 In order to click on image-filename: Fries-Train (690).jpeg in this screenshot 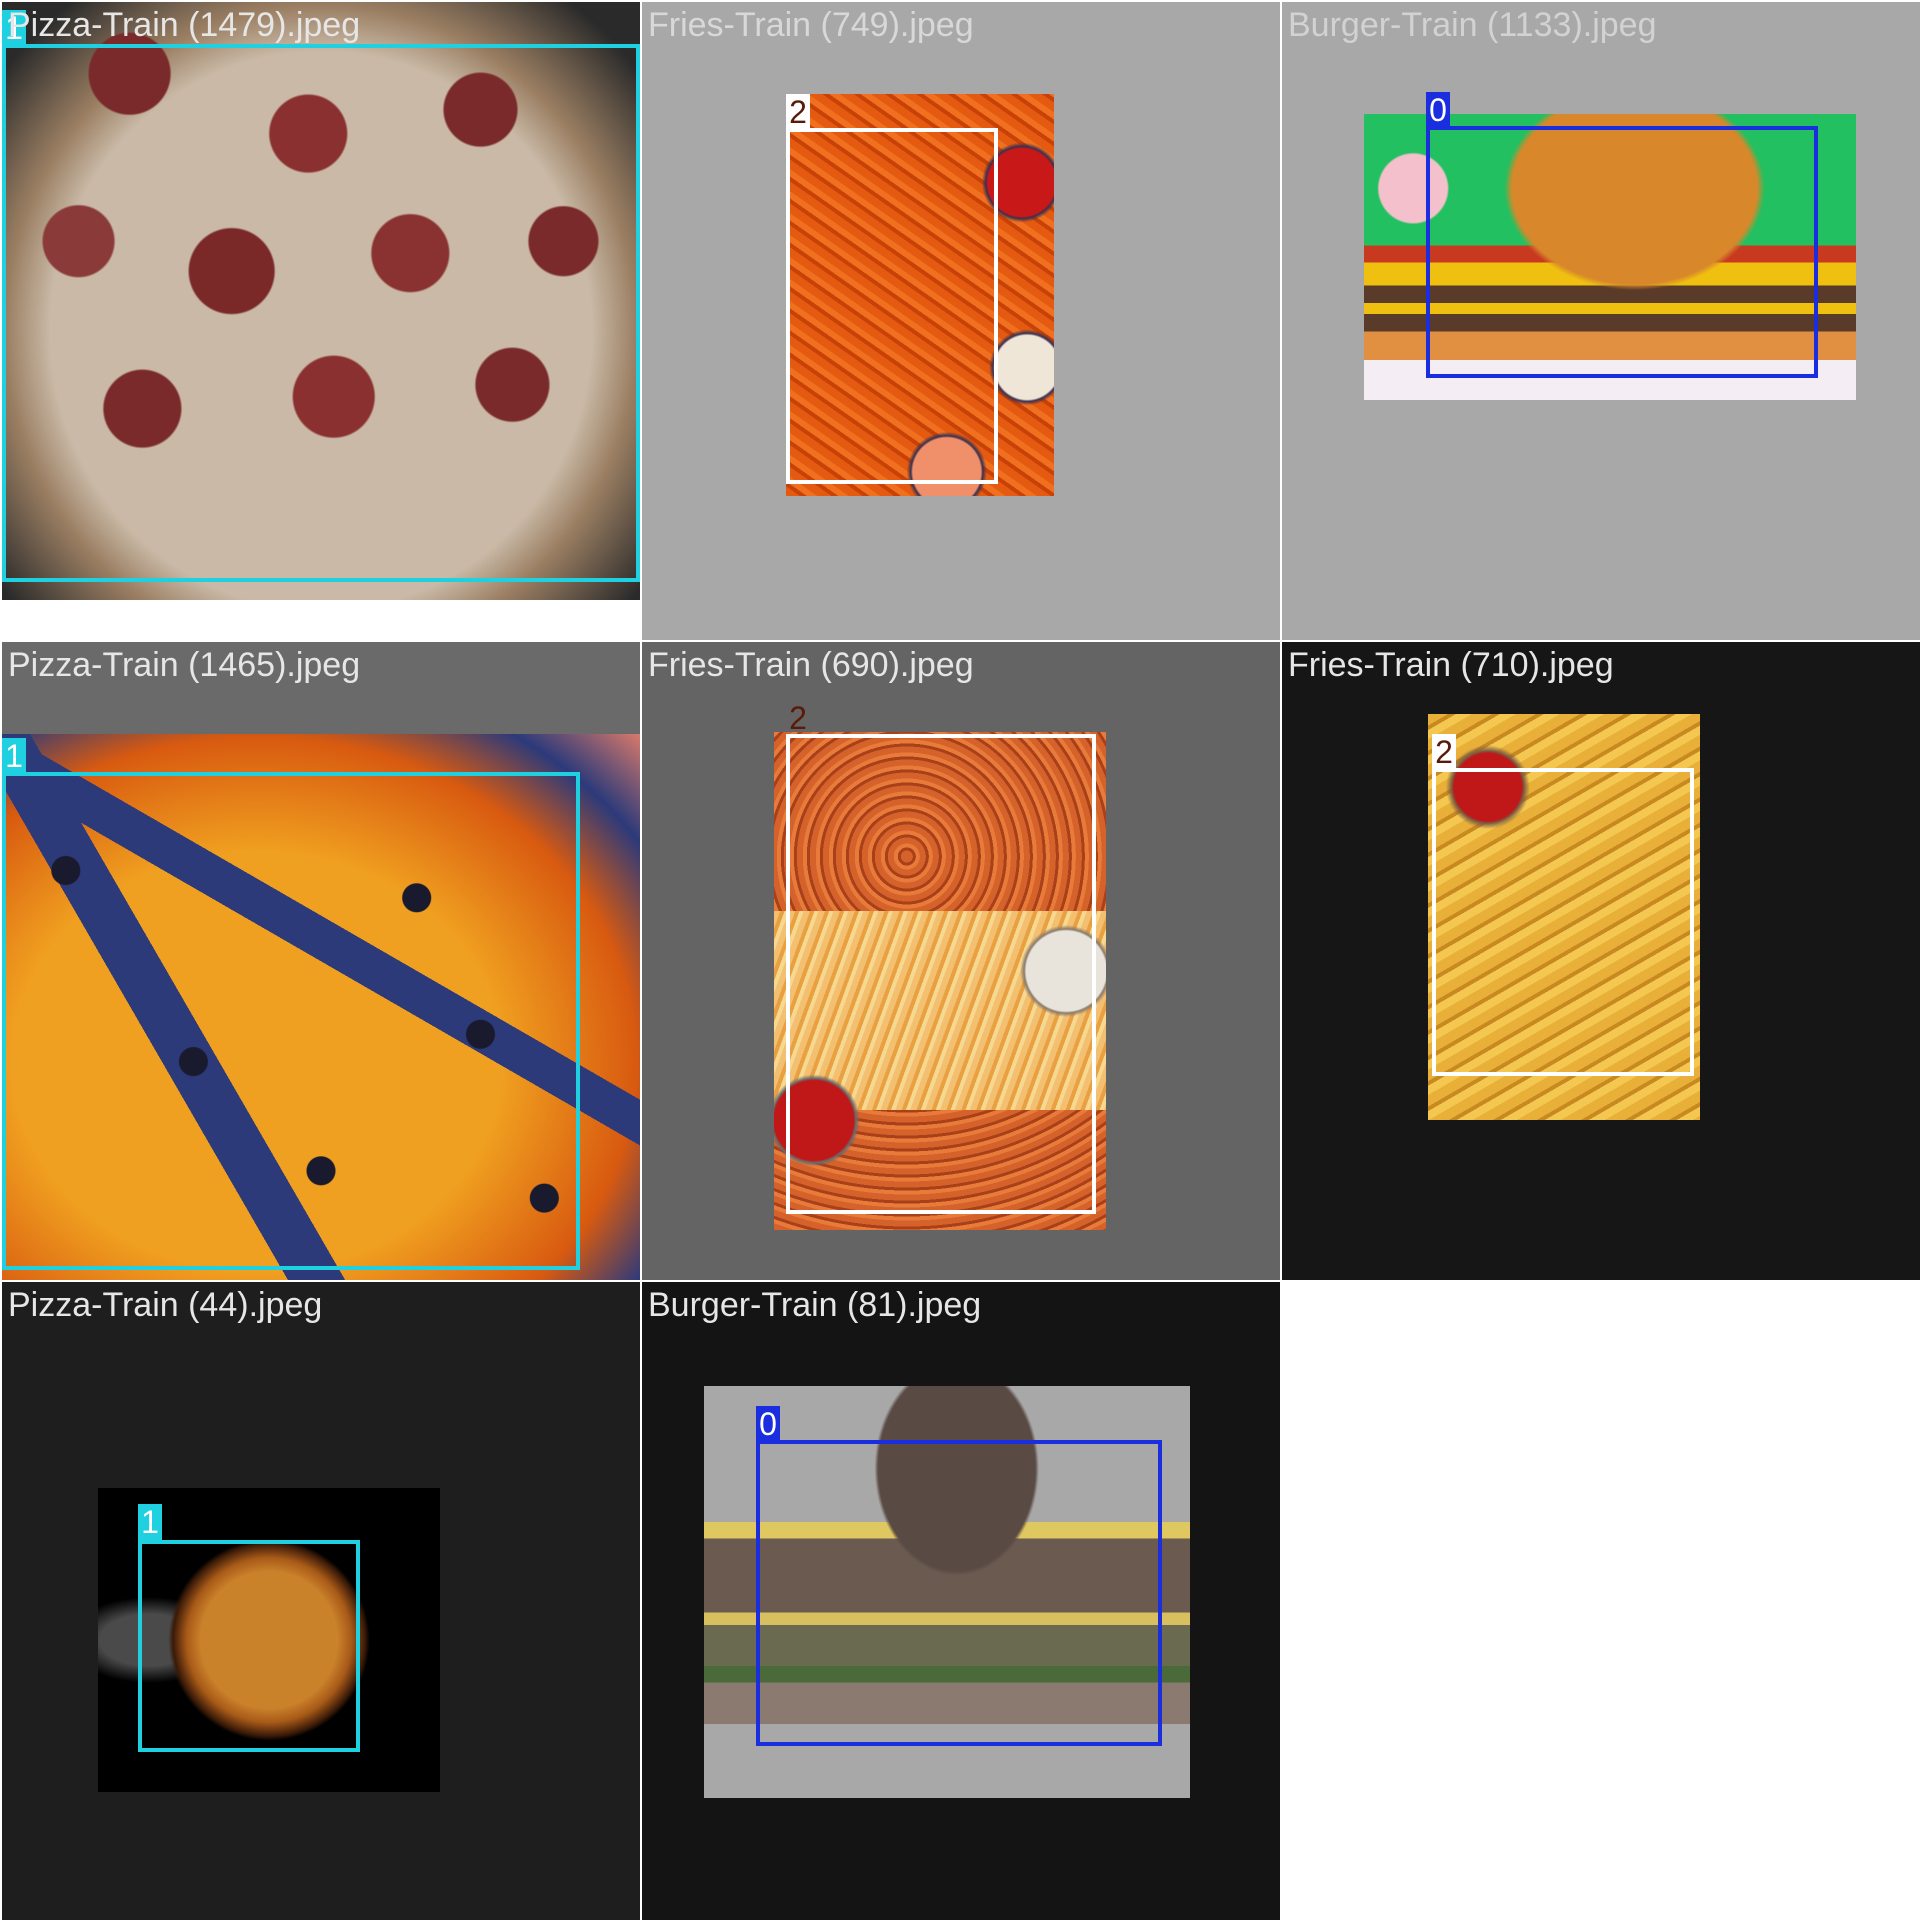, I will do `click(811, 665)`.